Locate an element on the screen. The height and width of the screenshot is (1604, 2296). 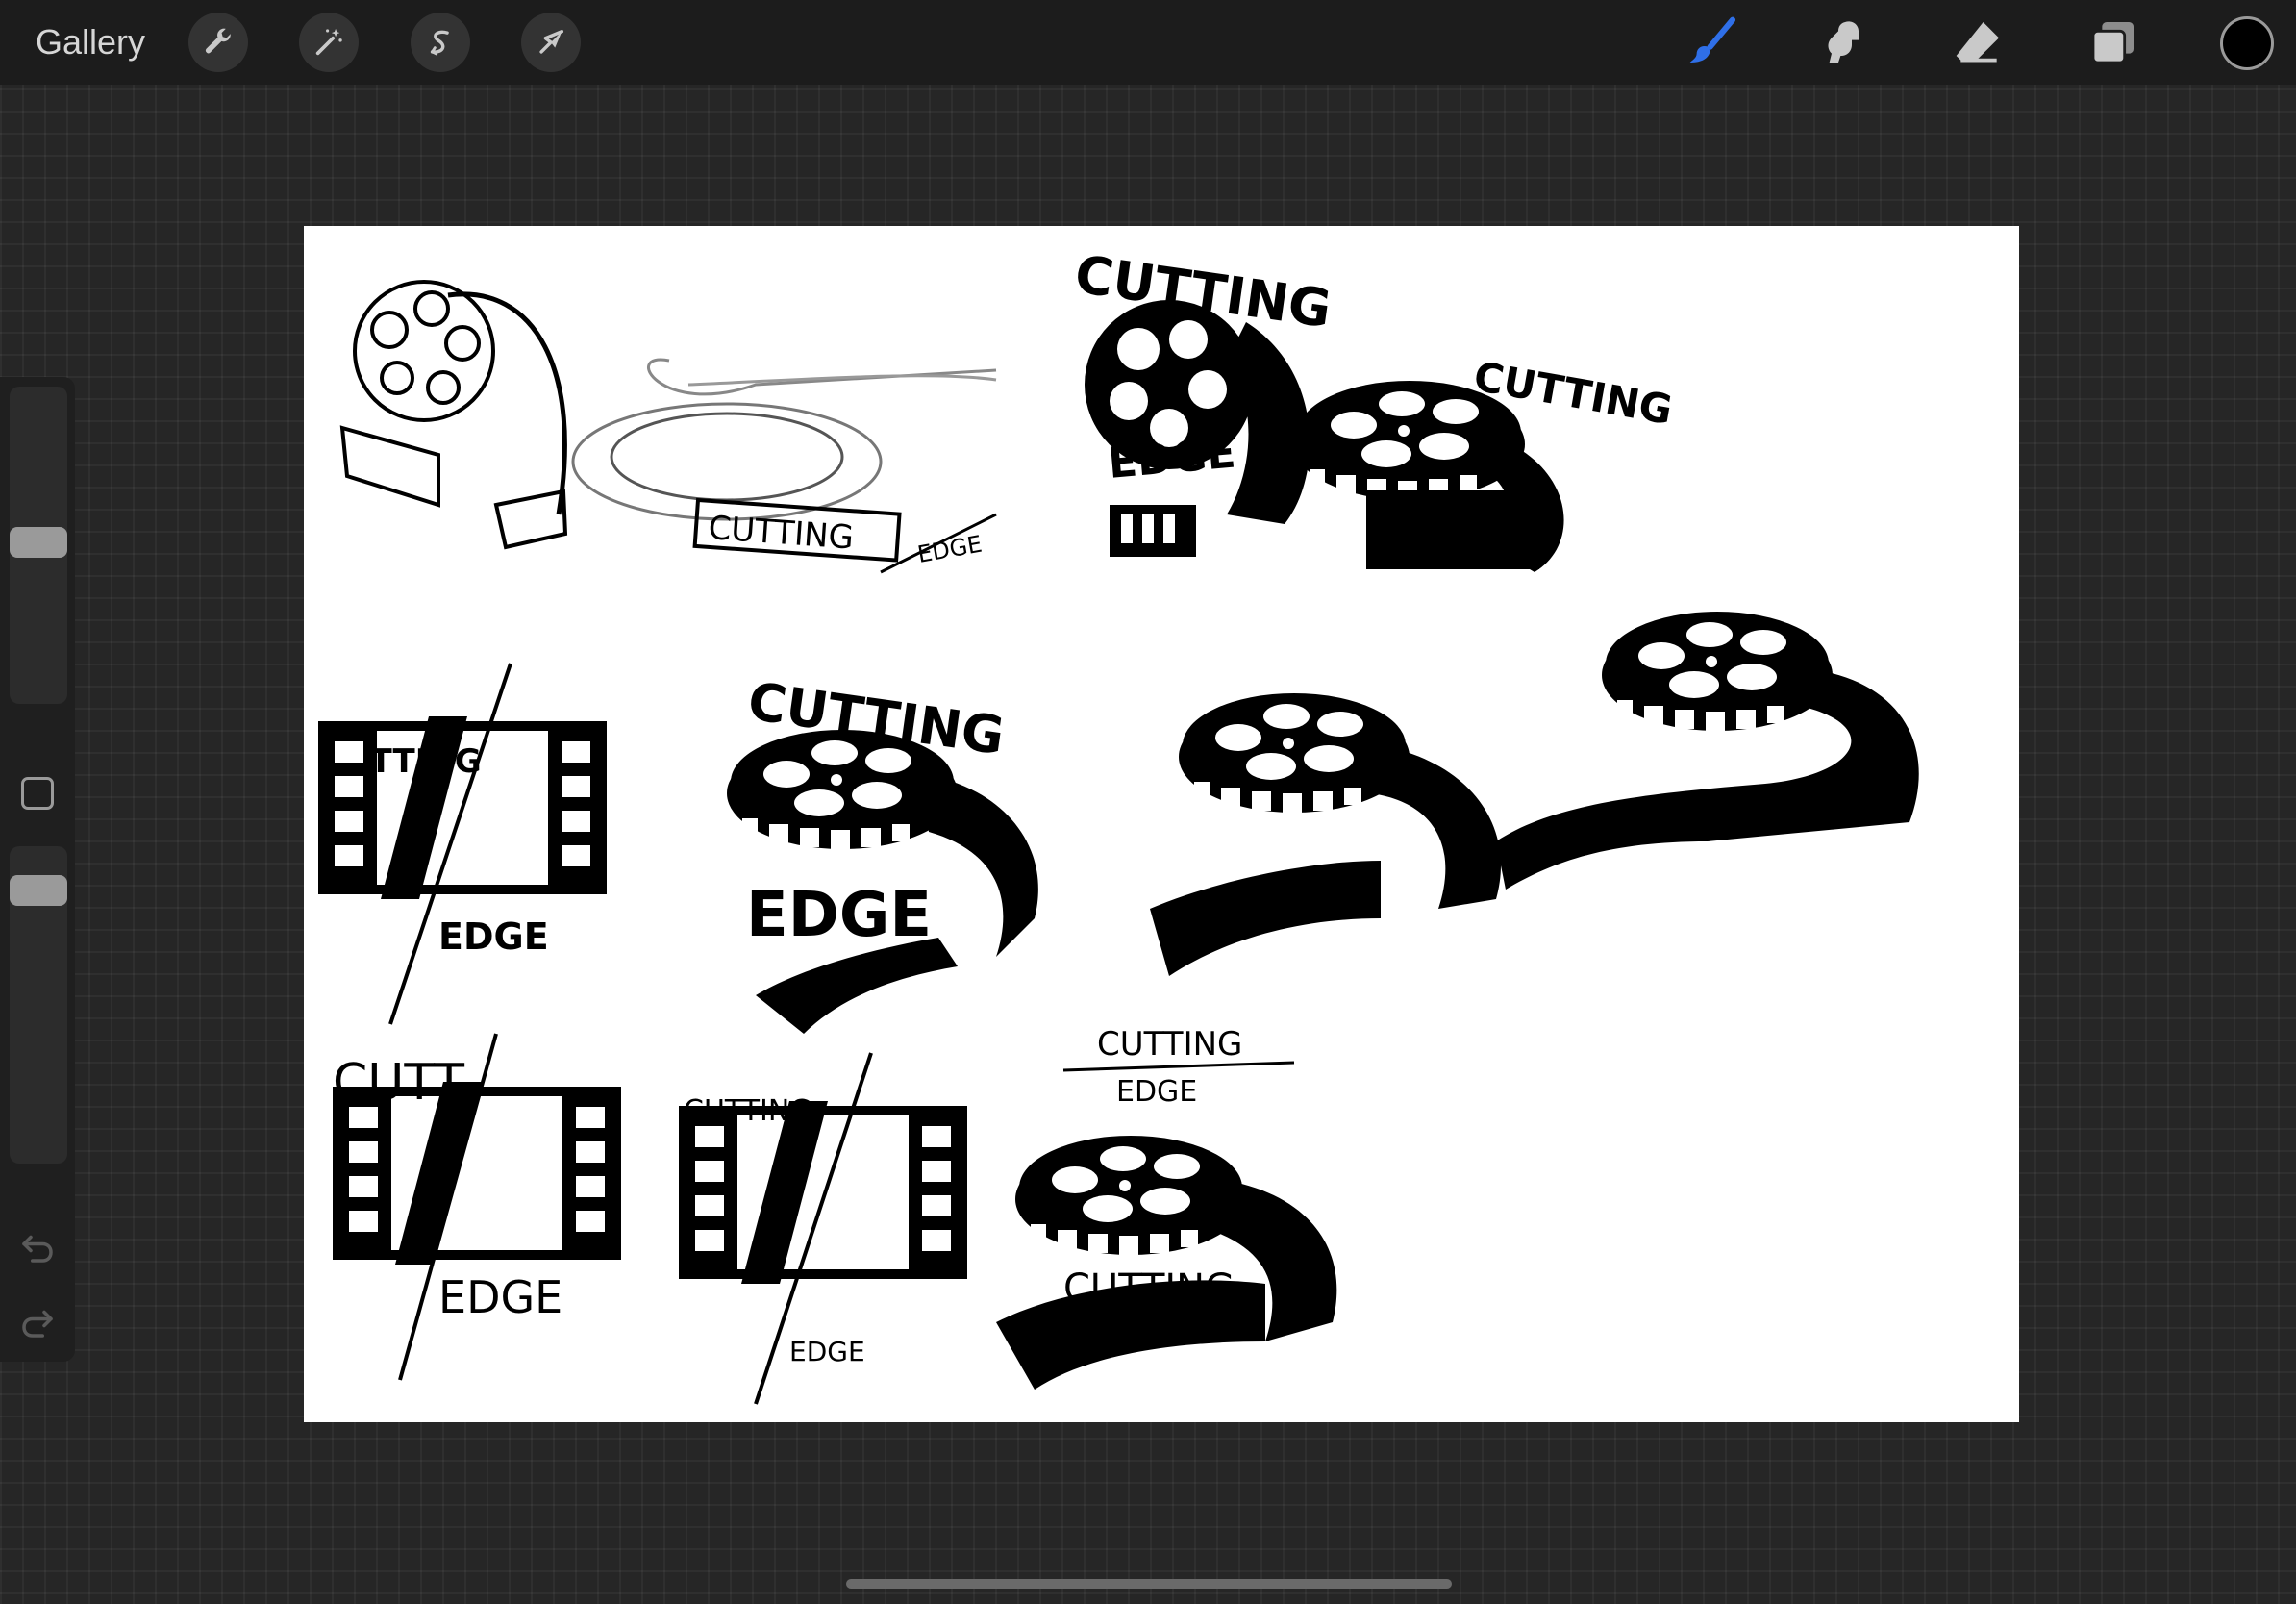
eraser-tool-button is located at coordinates (1979, 42).